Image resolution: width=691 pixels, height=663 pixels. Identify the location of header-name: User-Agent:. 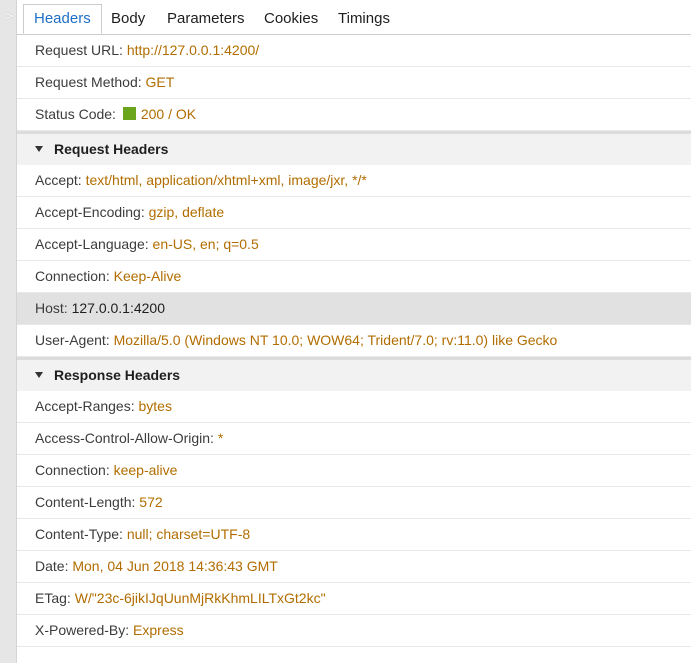
(74, 340).